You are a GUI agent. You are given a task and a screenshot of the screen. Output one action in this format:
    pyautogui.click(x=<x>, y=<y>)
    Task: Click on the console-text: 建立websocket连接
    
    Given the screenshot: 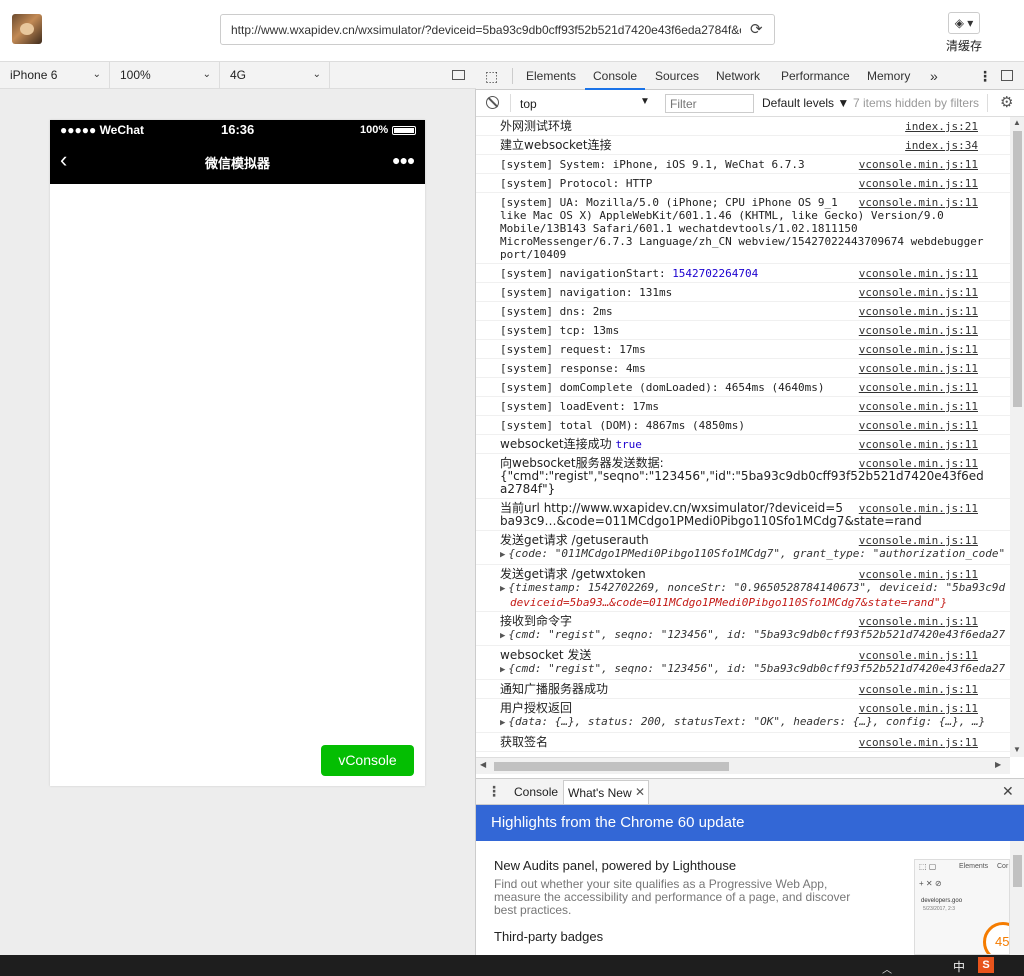 What is the action you would take?
    pyautogui.click(x=556, y=145)
    